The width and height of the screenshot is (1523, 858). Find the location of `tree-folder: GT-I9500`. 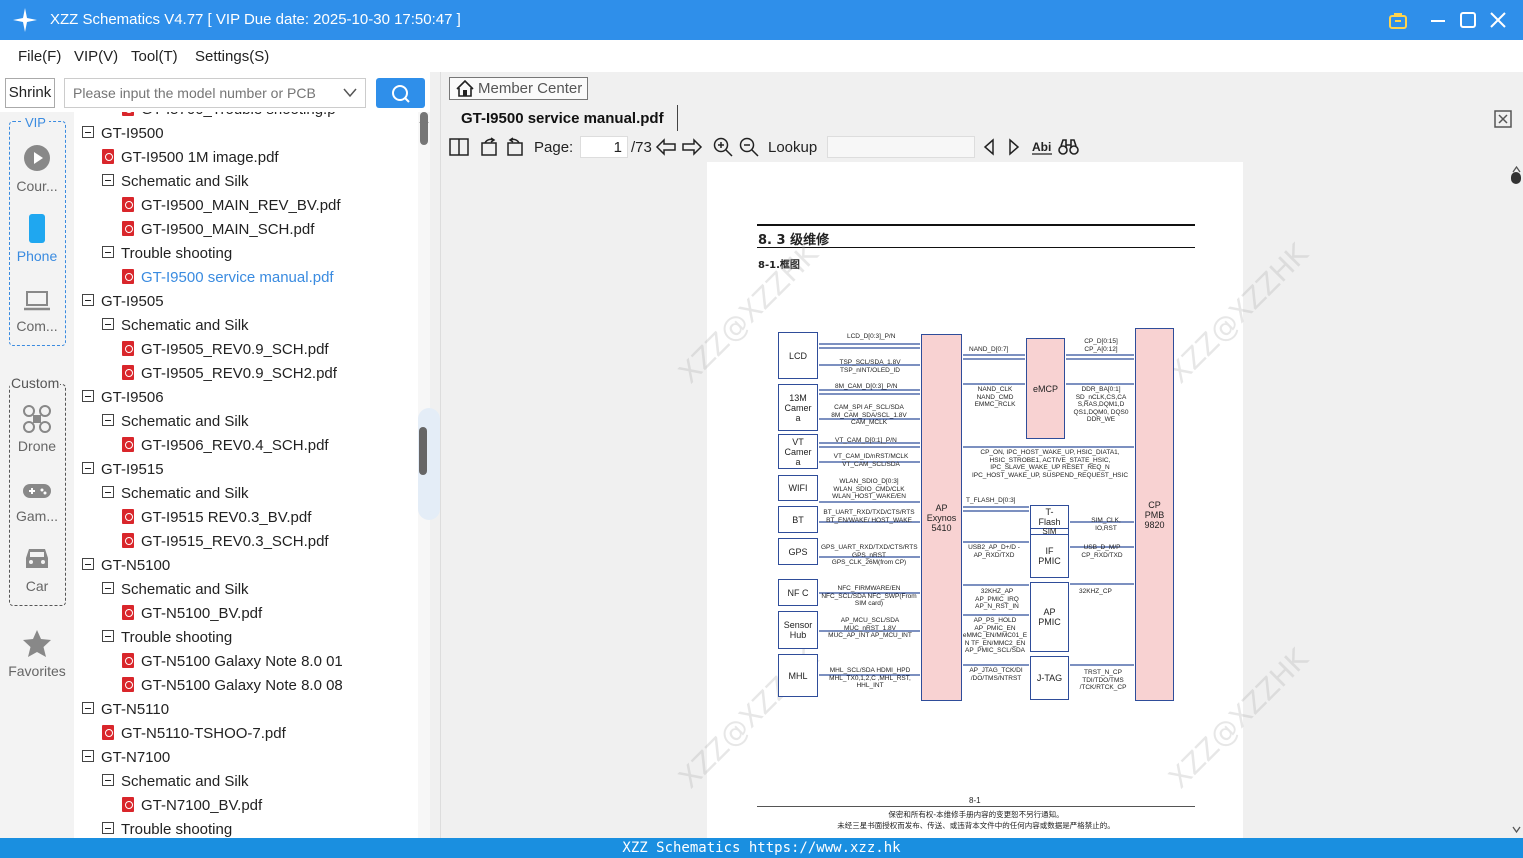

tree-folder: GT-I9500 is located at coordinates (123, 134).